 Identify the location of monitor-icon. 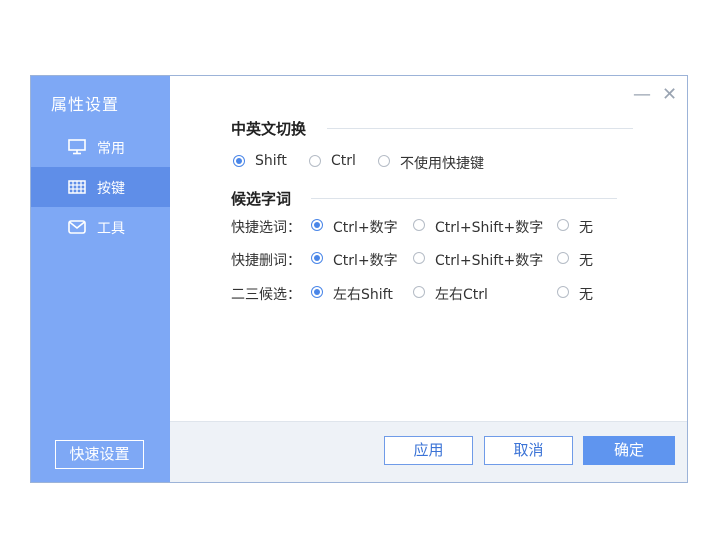
(77, 147).